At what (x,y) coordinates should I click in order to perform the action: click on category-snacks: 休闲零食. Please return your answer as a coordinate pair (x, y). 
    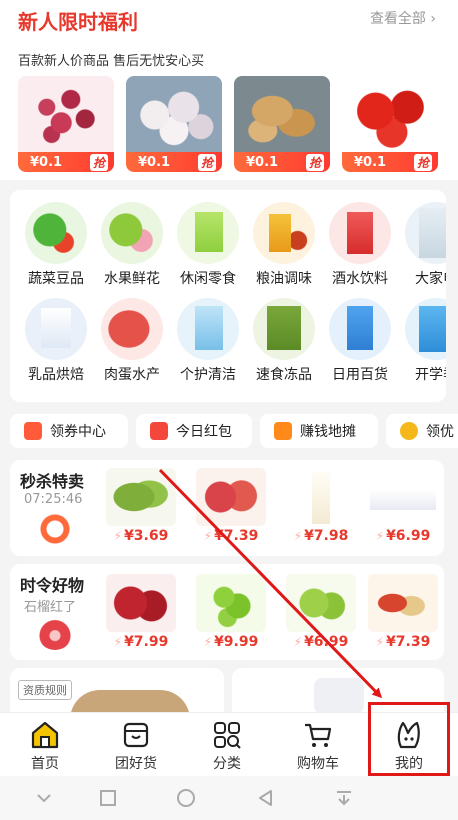
    Looking at the image, I should click on (208, 245).